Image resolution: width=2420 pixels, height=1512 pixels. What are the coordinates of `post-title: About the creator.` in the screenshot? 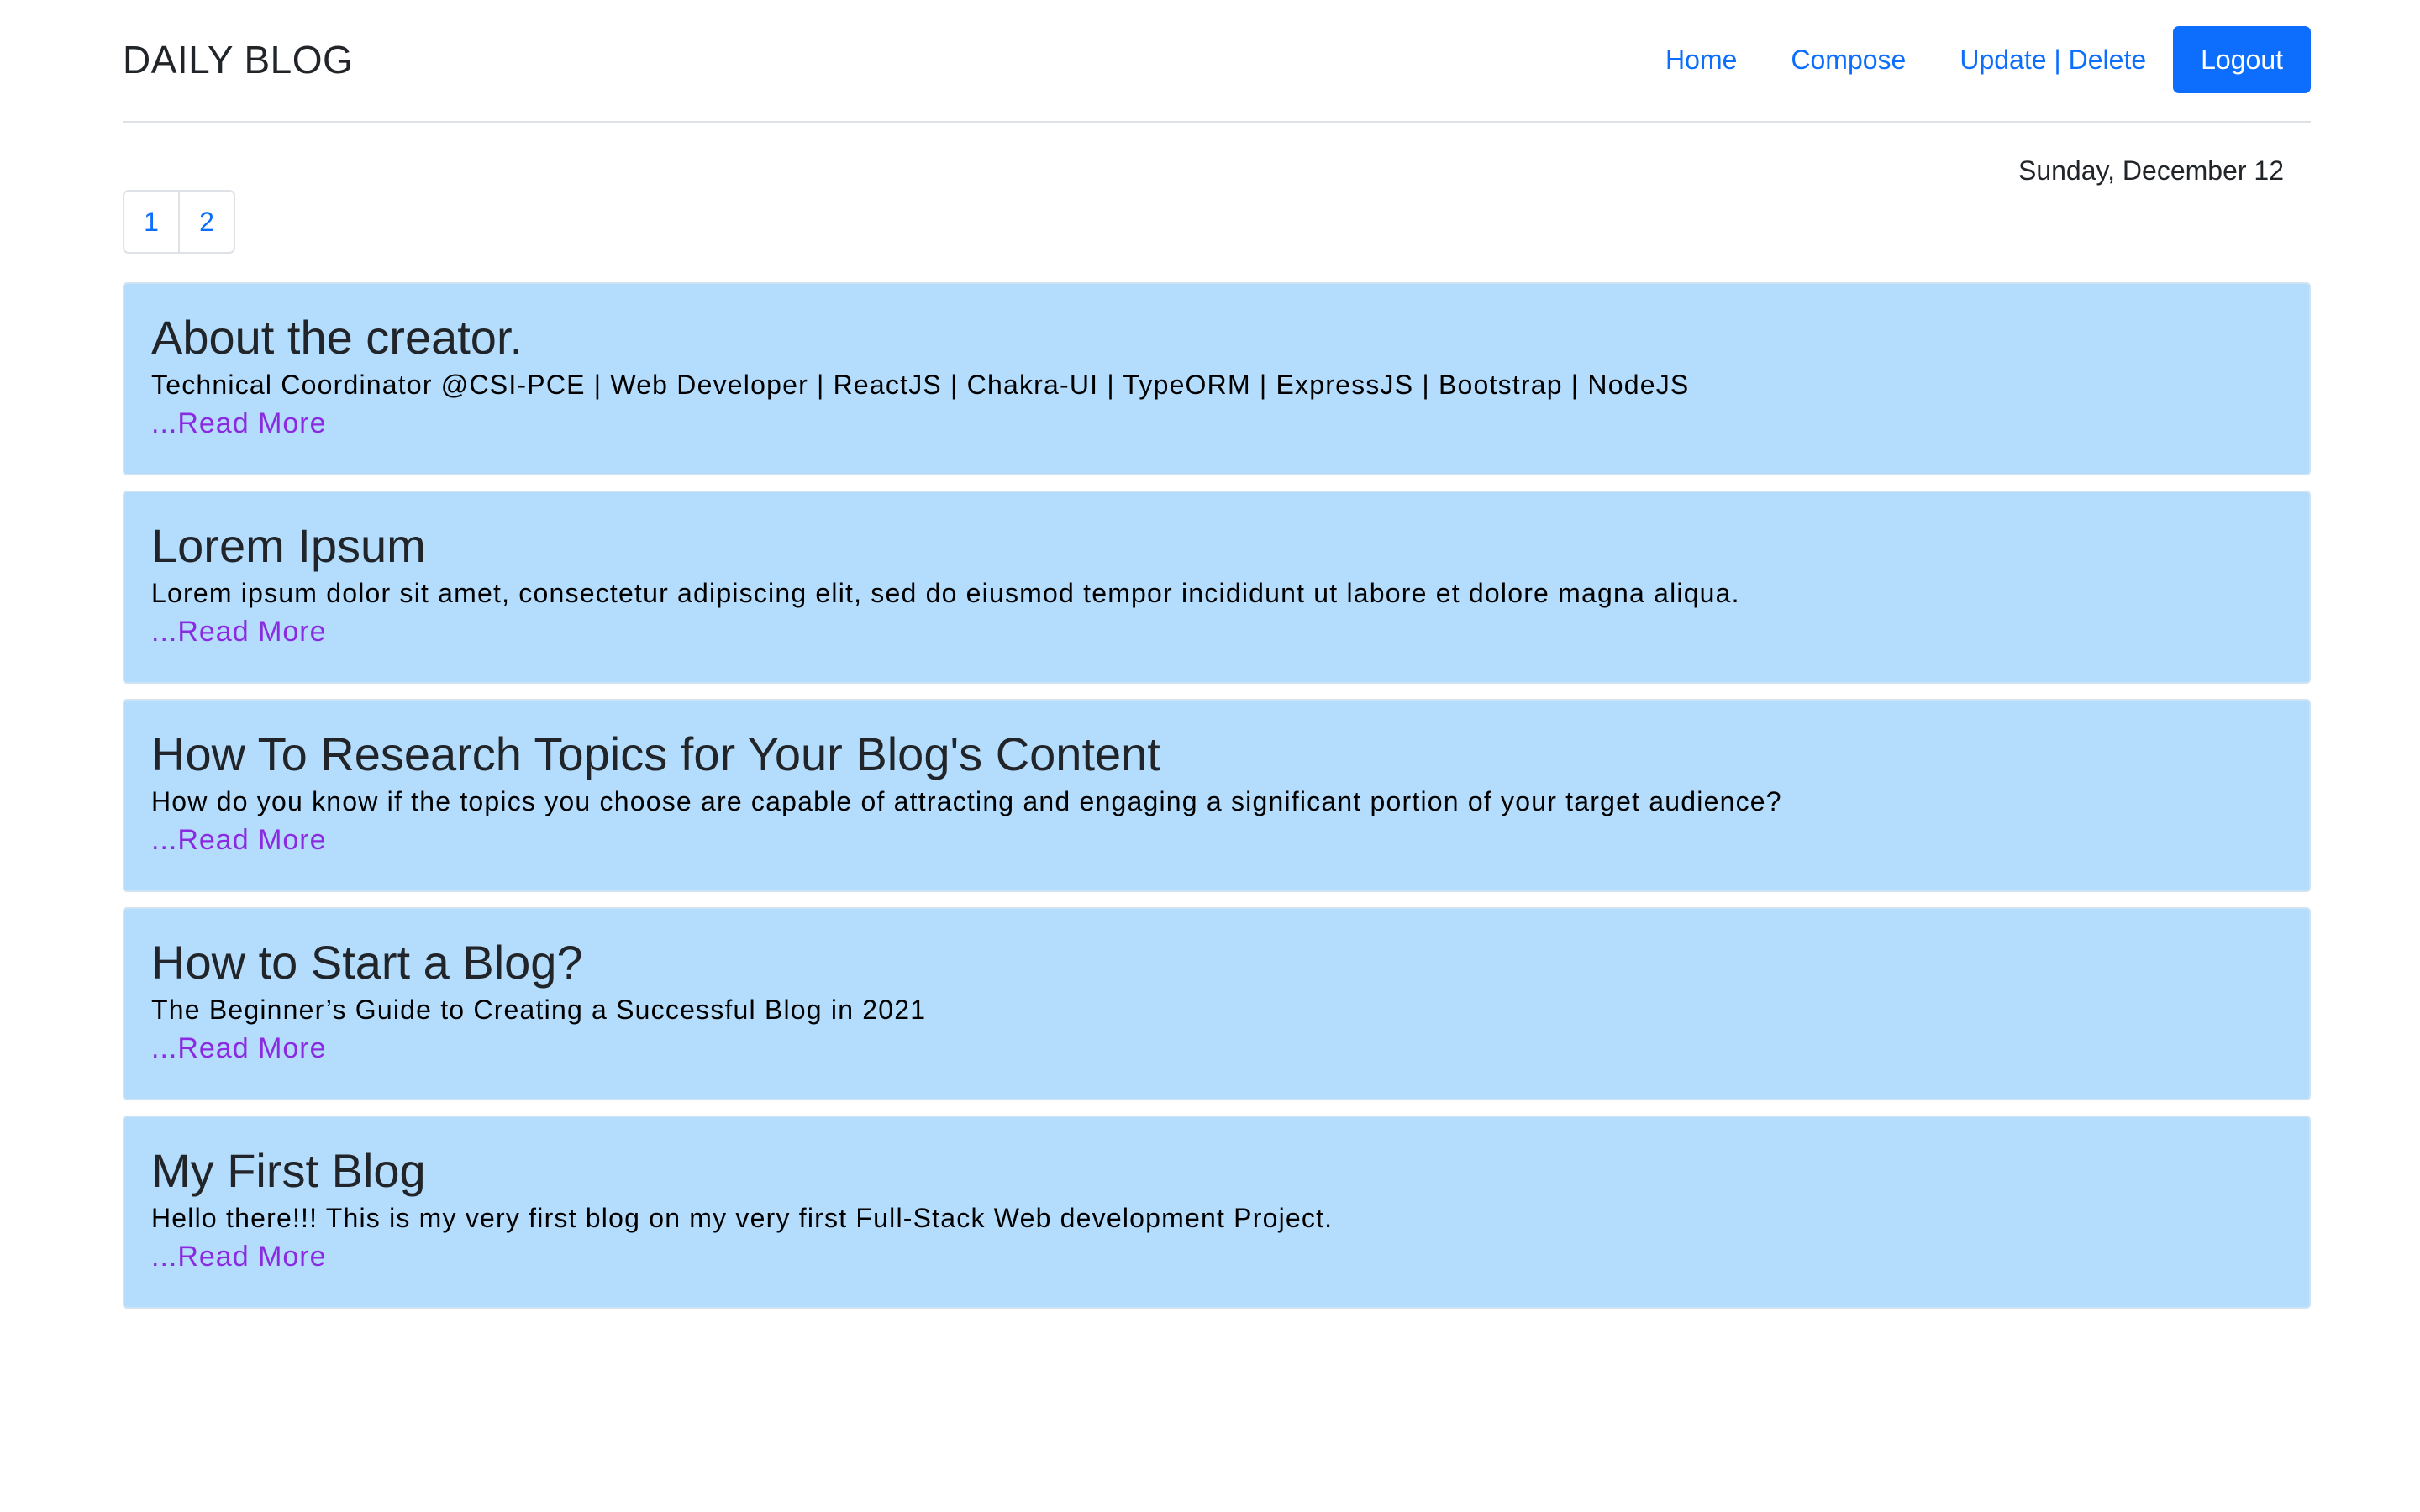 It's located at (337, 337).